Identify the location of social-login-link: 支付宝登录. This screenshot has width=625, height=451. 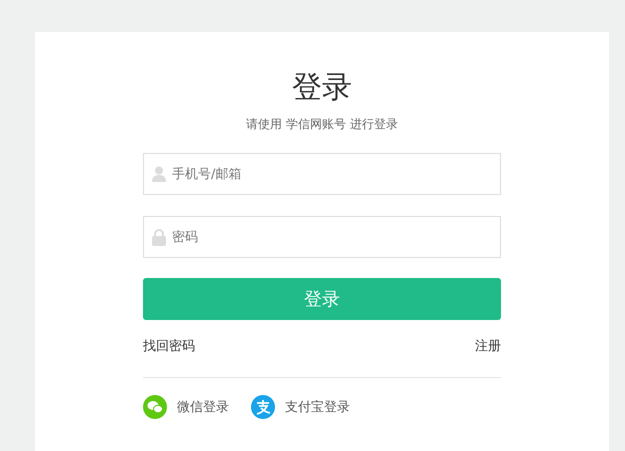
(317, 407).